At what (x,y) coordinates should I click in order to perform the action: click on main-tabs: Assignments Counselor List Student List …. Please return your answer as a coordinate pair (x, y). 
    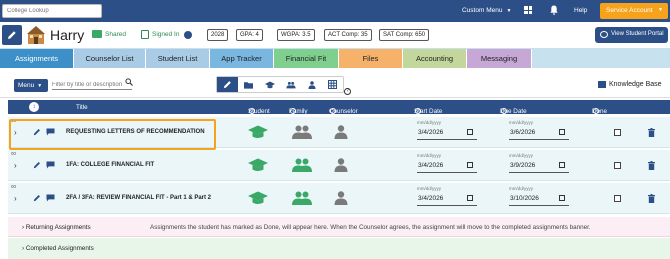
    Looking at the image, I should click on (335, 58).